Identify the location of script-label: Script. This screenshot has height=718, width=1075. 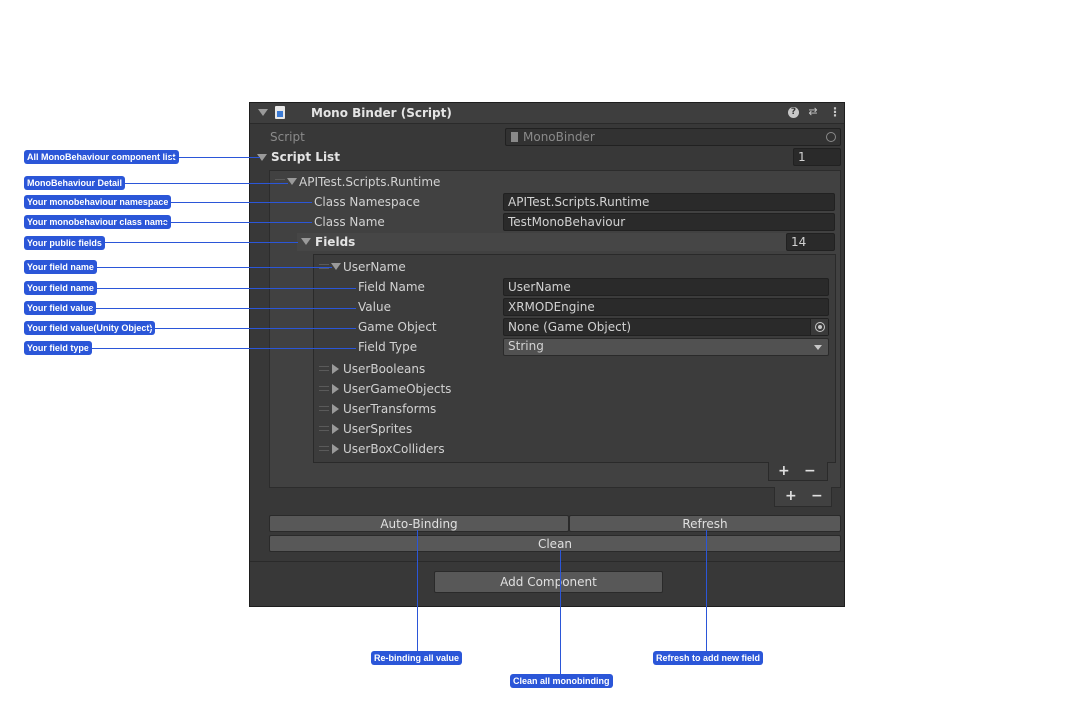
(287, 137).